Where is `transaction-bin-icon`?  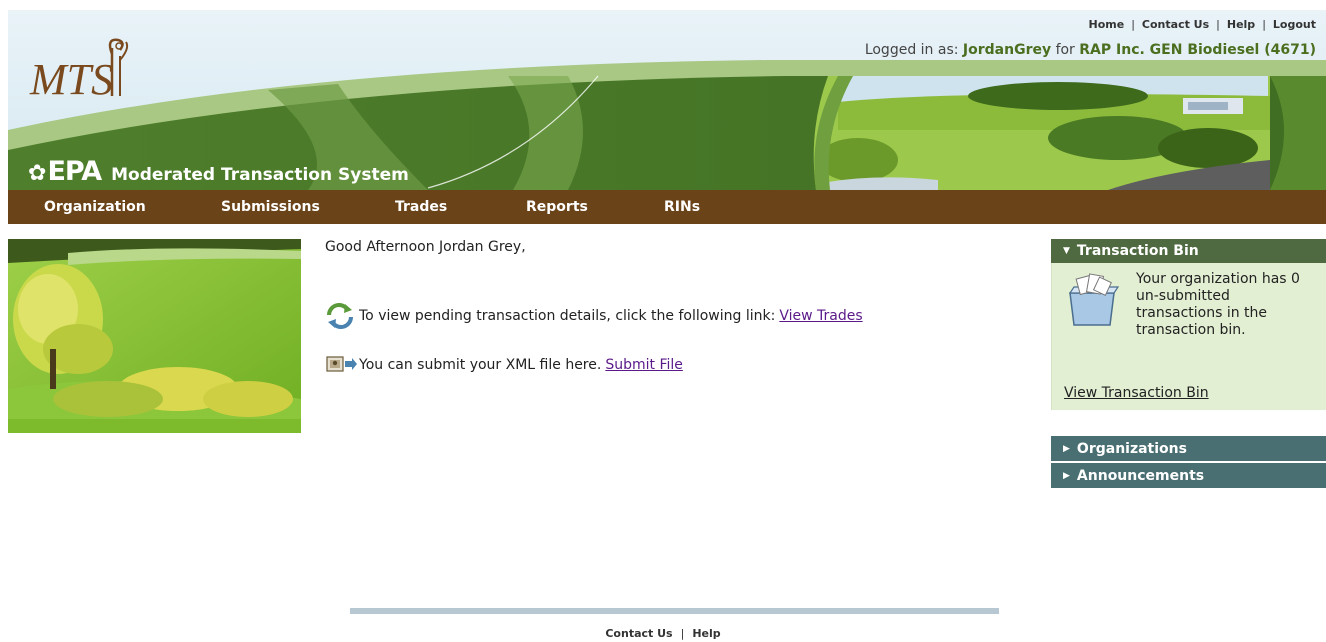 transaction-bin-icon is located at coordinates (1093, 303).